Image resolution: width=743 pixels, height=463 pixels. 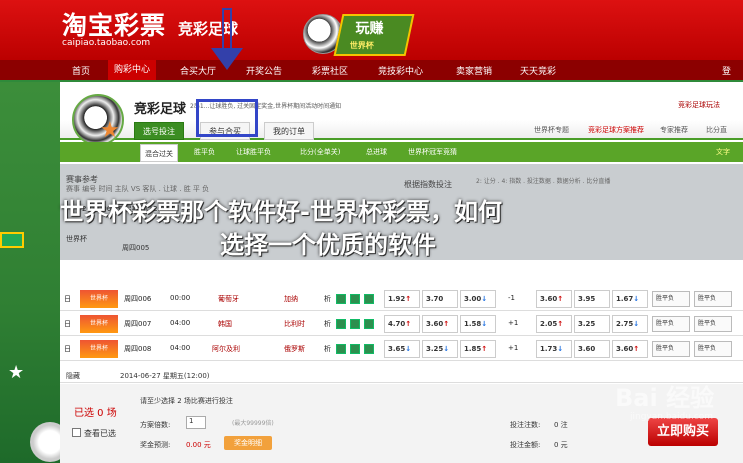 I want to click on plan-label: 方案倍数:, so click(x=155, y=425).